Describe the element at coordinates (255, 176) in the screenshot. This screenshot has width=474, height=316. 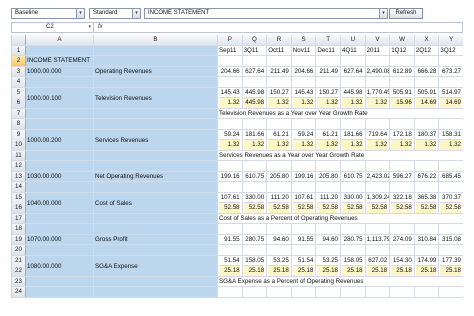
I see `value-cell: 610.75` at that location.